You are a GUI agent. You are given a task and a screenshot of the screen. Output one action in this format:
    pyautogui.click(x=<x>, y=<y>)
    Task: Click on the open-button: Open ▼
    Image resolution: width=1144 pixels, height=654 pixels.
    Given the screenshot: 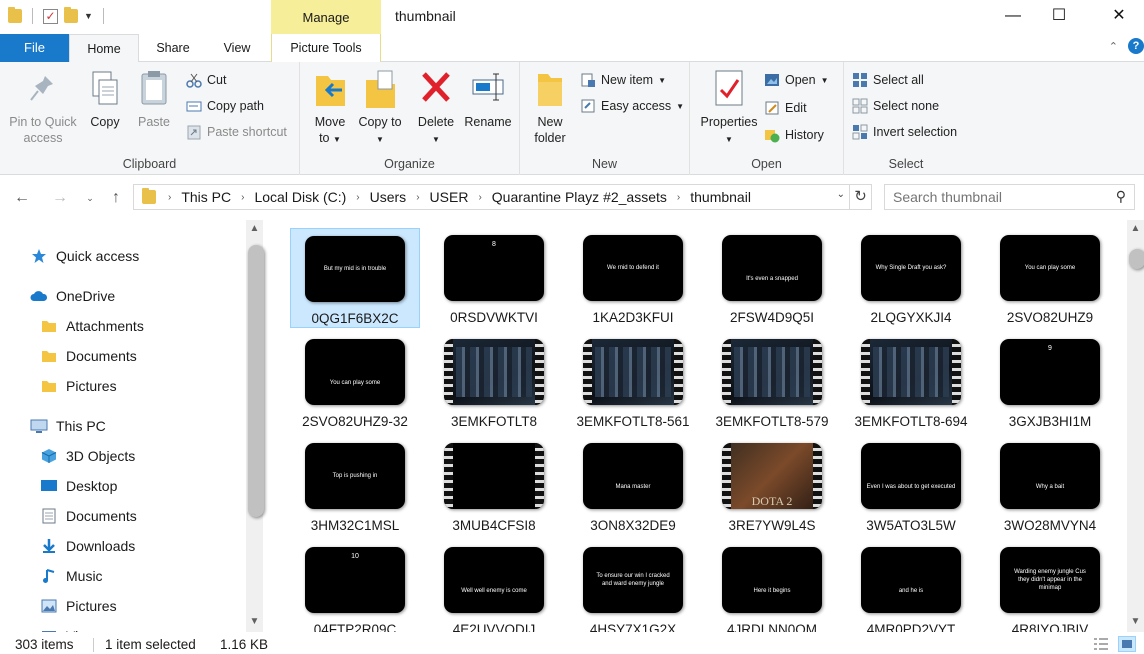 What is the action you would take?
    pyautogui.click(x=796, y=80)
    